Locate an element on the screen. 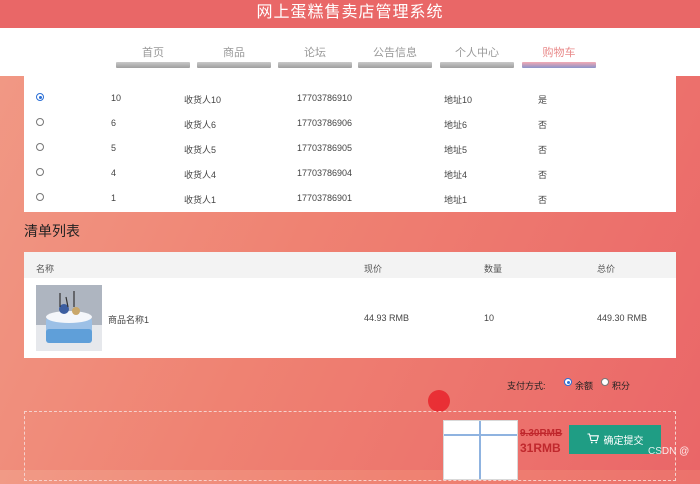 The width and height of the screenshot is (700, 484). watermark: CSDN @ is located at coordinates (669, 451).